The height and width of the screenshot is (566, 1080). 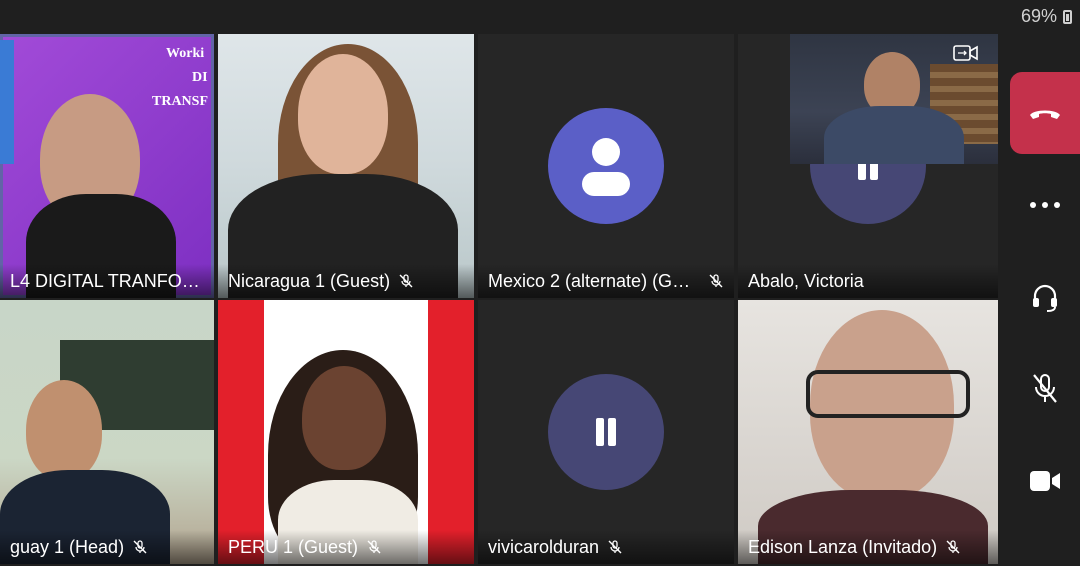 I want to click on more-options-button, so click(x=1045, y=205).